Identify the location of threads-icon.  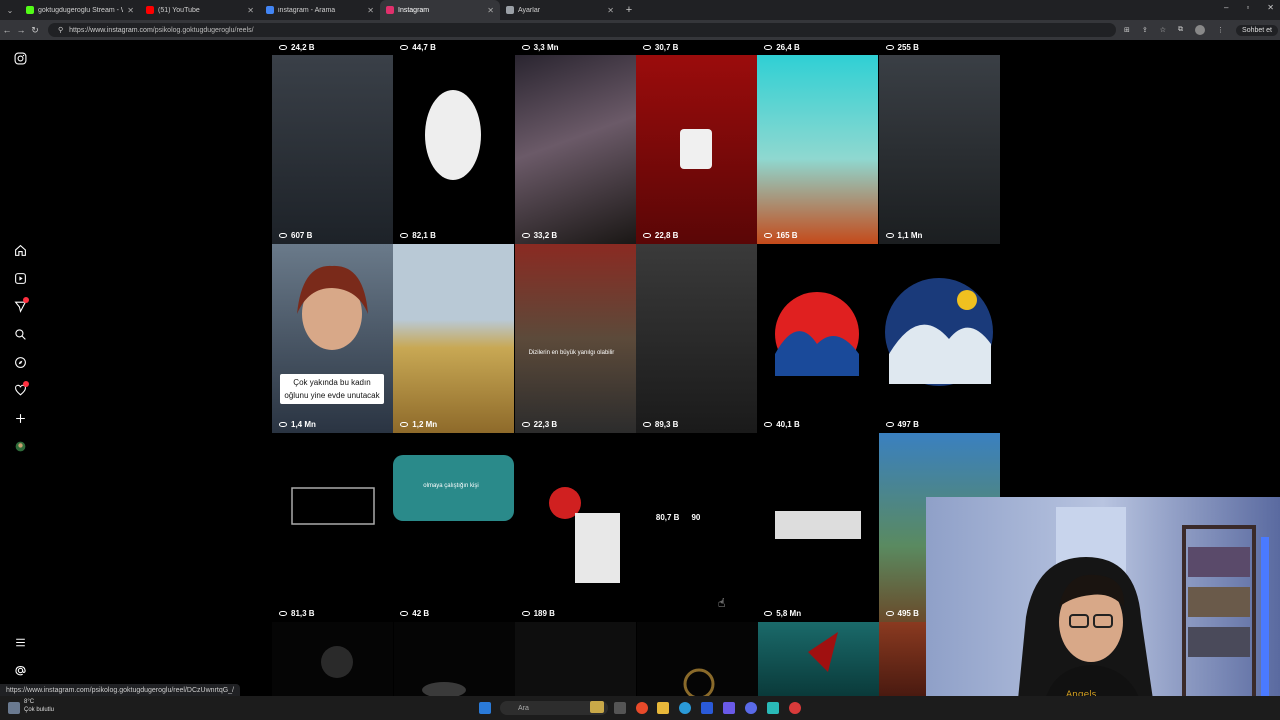
(20, 670).